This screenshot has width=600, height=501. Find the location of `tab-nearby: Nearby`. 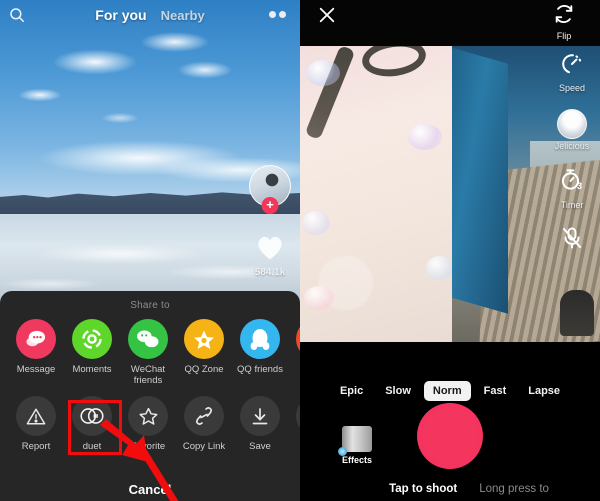

tab-nearby: Nearby is located at coordinates (183, 15).